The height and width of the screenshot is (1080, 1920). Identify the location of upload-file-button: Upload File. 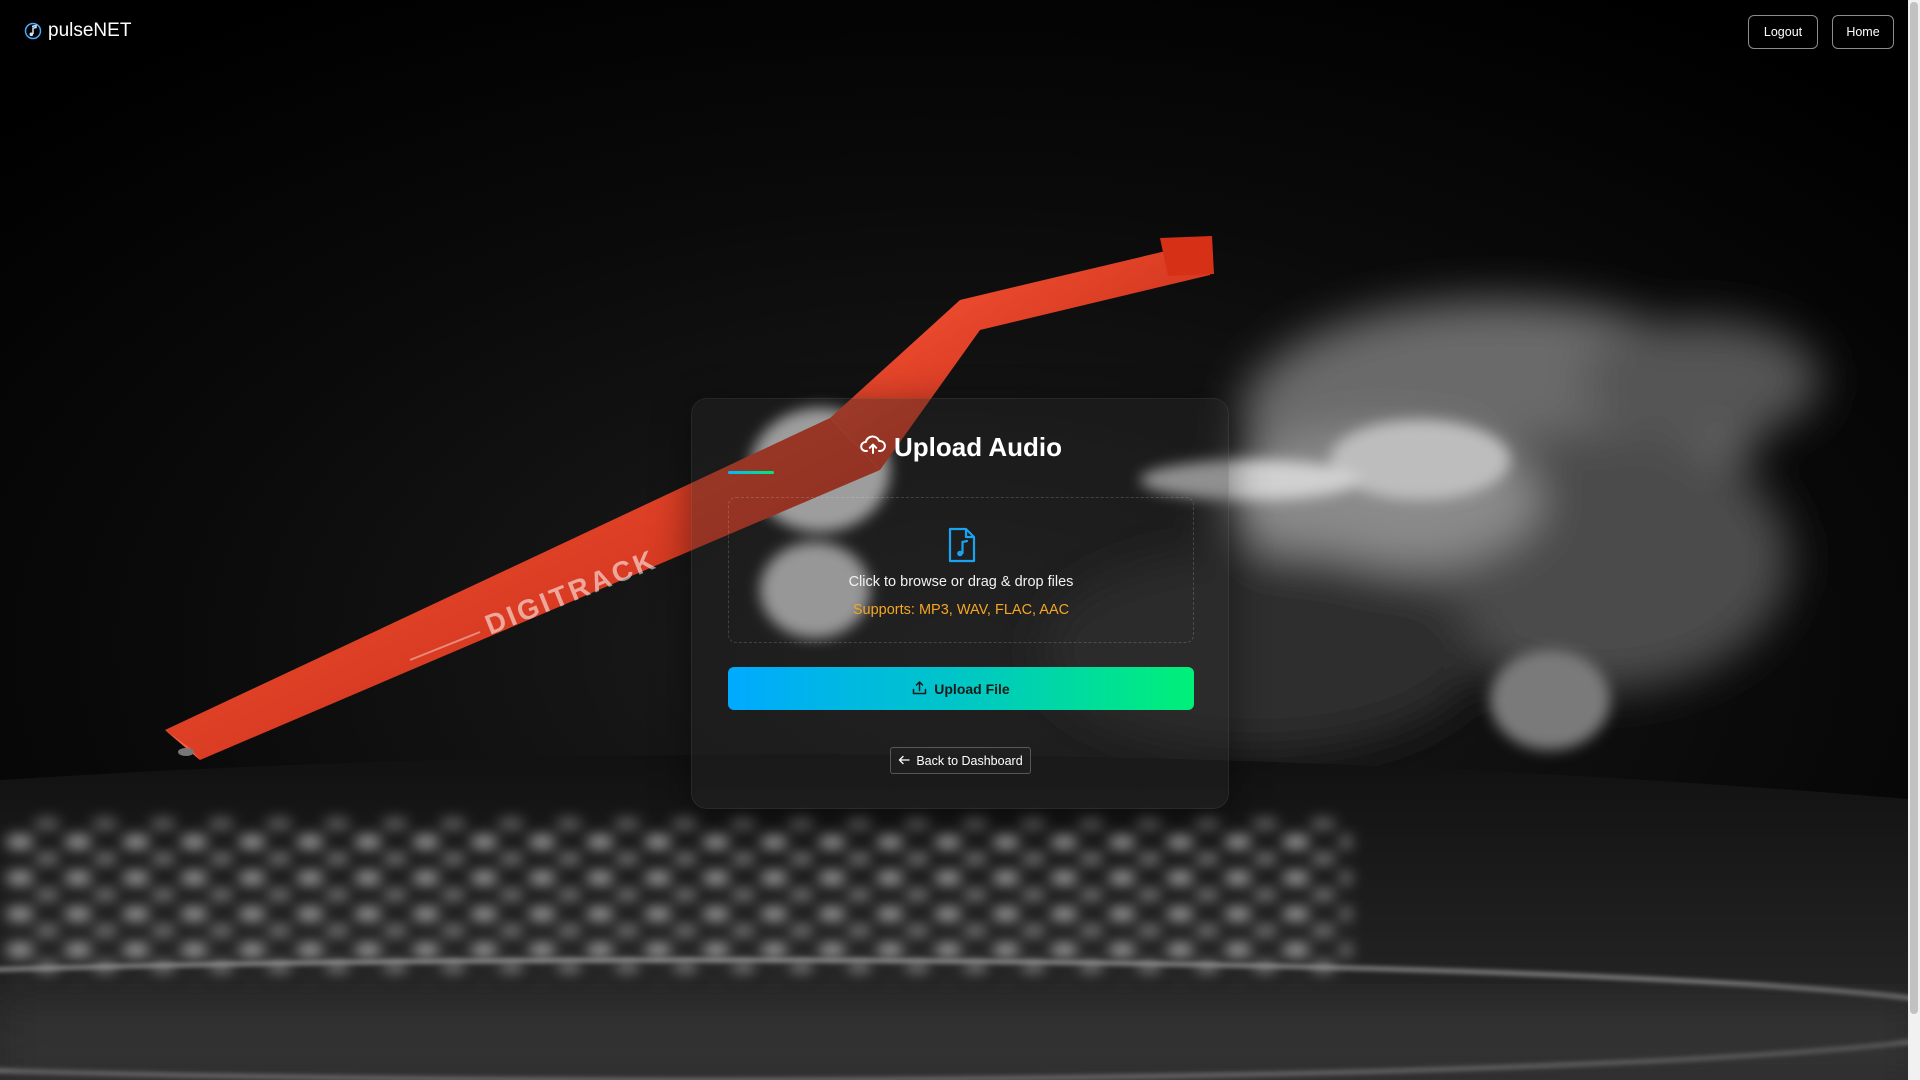
(961, 688).